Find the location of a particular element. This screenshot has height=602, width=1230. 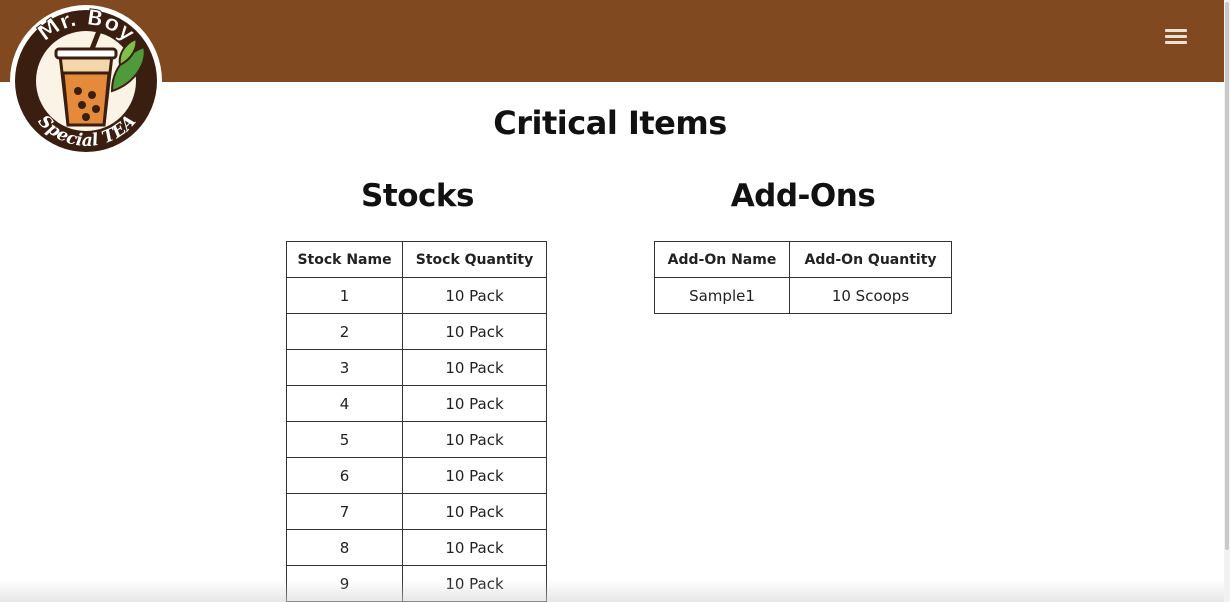

stock-name-cell: 2 is located at coordinates (344, 331).